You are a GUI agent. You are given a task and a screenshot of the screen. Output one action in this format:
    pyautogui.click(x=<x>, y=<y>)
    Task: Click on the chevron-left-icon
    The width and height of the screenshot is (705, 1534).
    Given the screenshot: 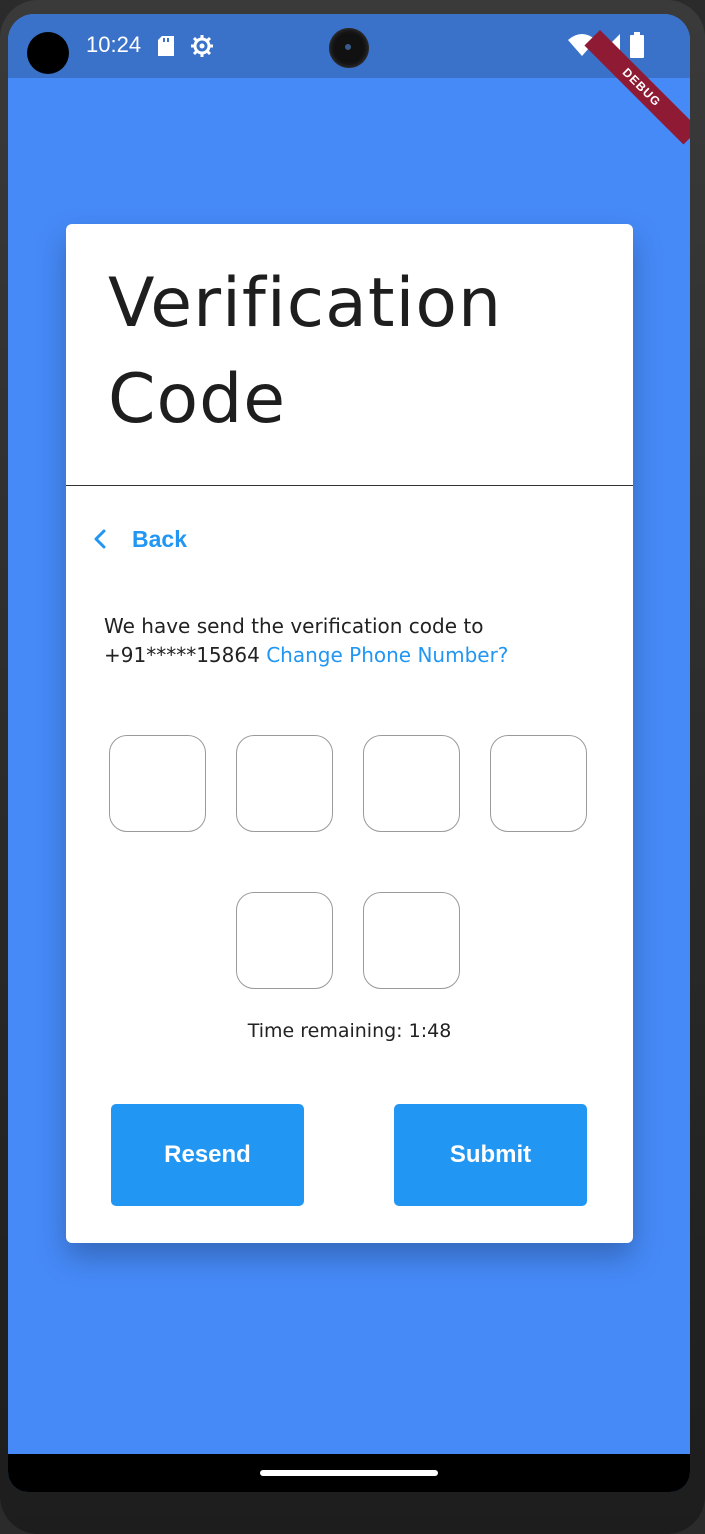 What is the action you would take?
    pyautogui.click(x=100, y=539)
    